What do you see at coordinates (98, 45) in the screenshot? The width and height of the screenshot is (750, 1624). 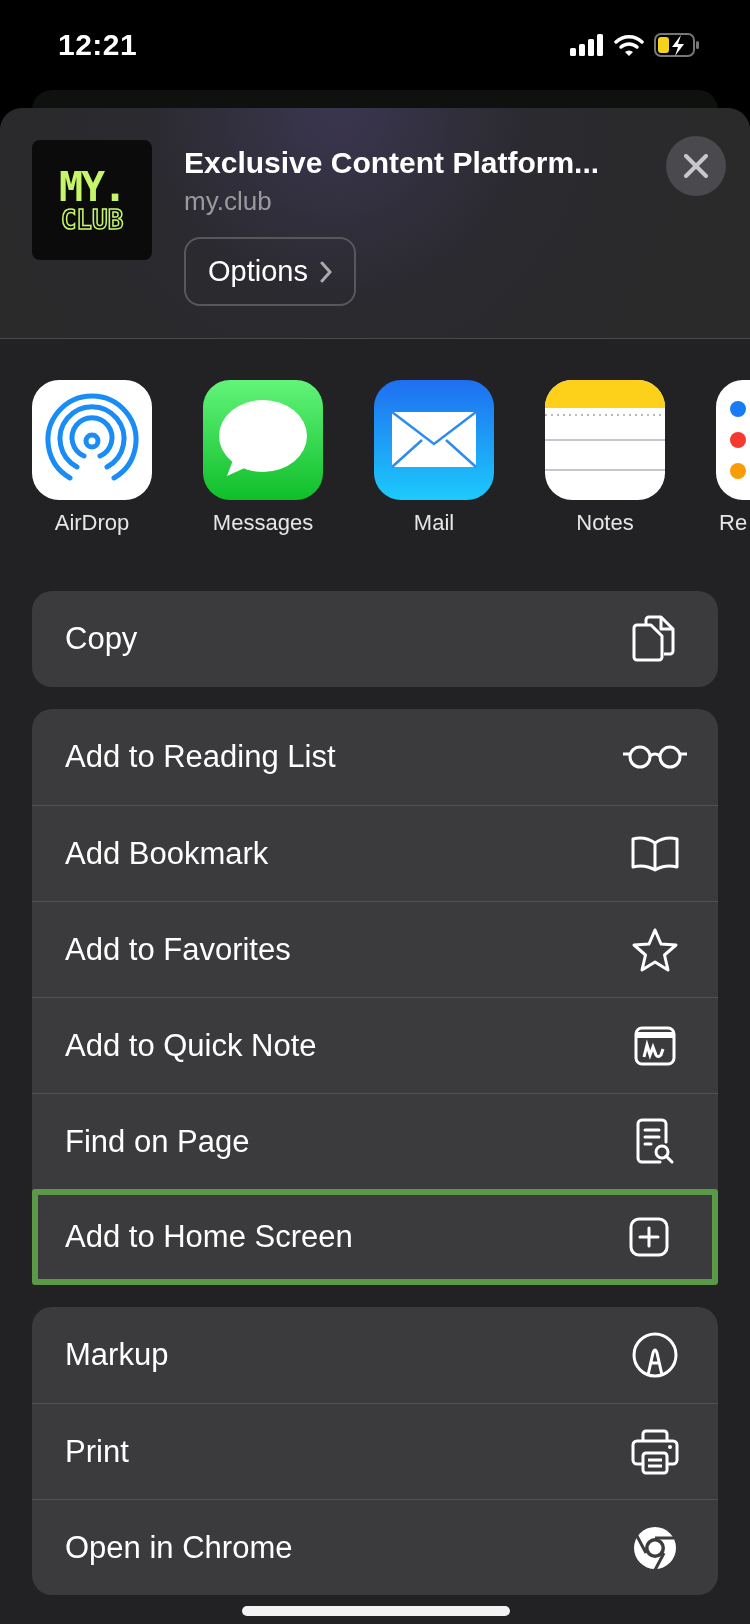 I see `status-time: 12:21` at bounding box center [98, 45].